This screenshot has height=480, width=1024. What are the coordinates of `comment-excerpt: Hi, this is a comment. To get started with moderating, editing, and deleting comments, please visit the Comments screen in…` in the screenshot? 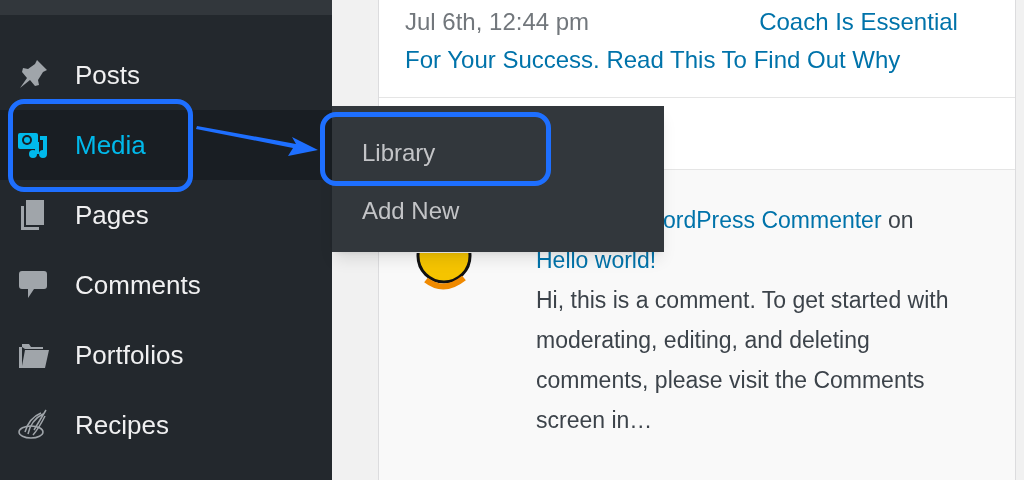 It's located at (743, 360).